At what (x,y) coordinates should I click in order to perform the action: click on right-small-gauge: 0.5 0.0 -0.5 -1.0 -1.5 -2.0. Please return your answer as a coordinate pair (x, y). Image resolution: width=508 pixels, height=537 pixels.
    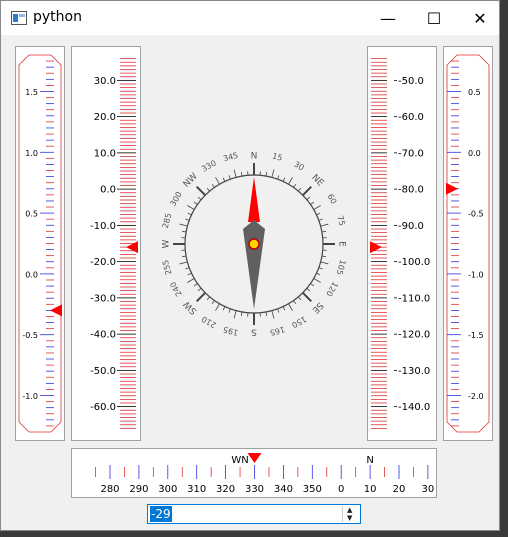
    Looking at the image, I should click on (468, 243).